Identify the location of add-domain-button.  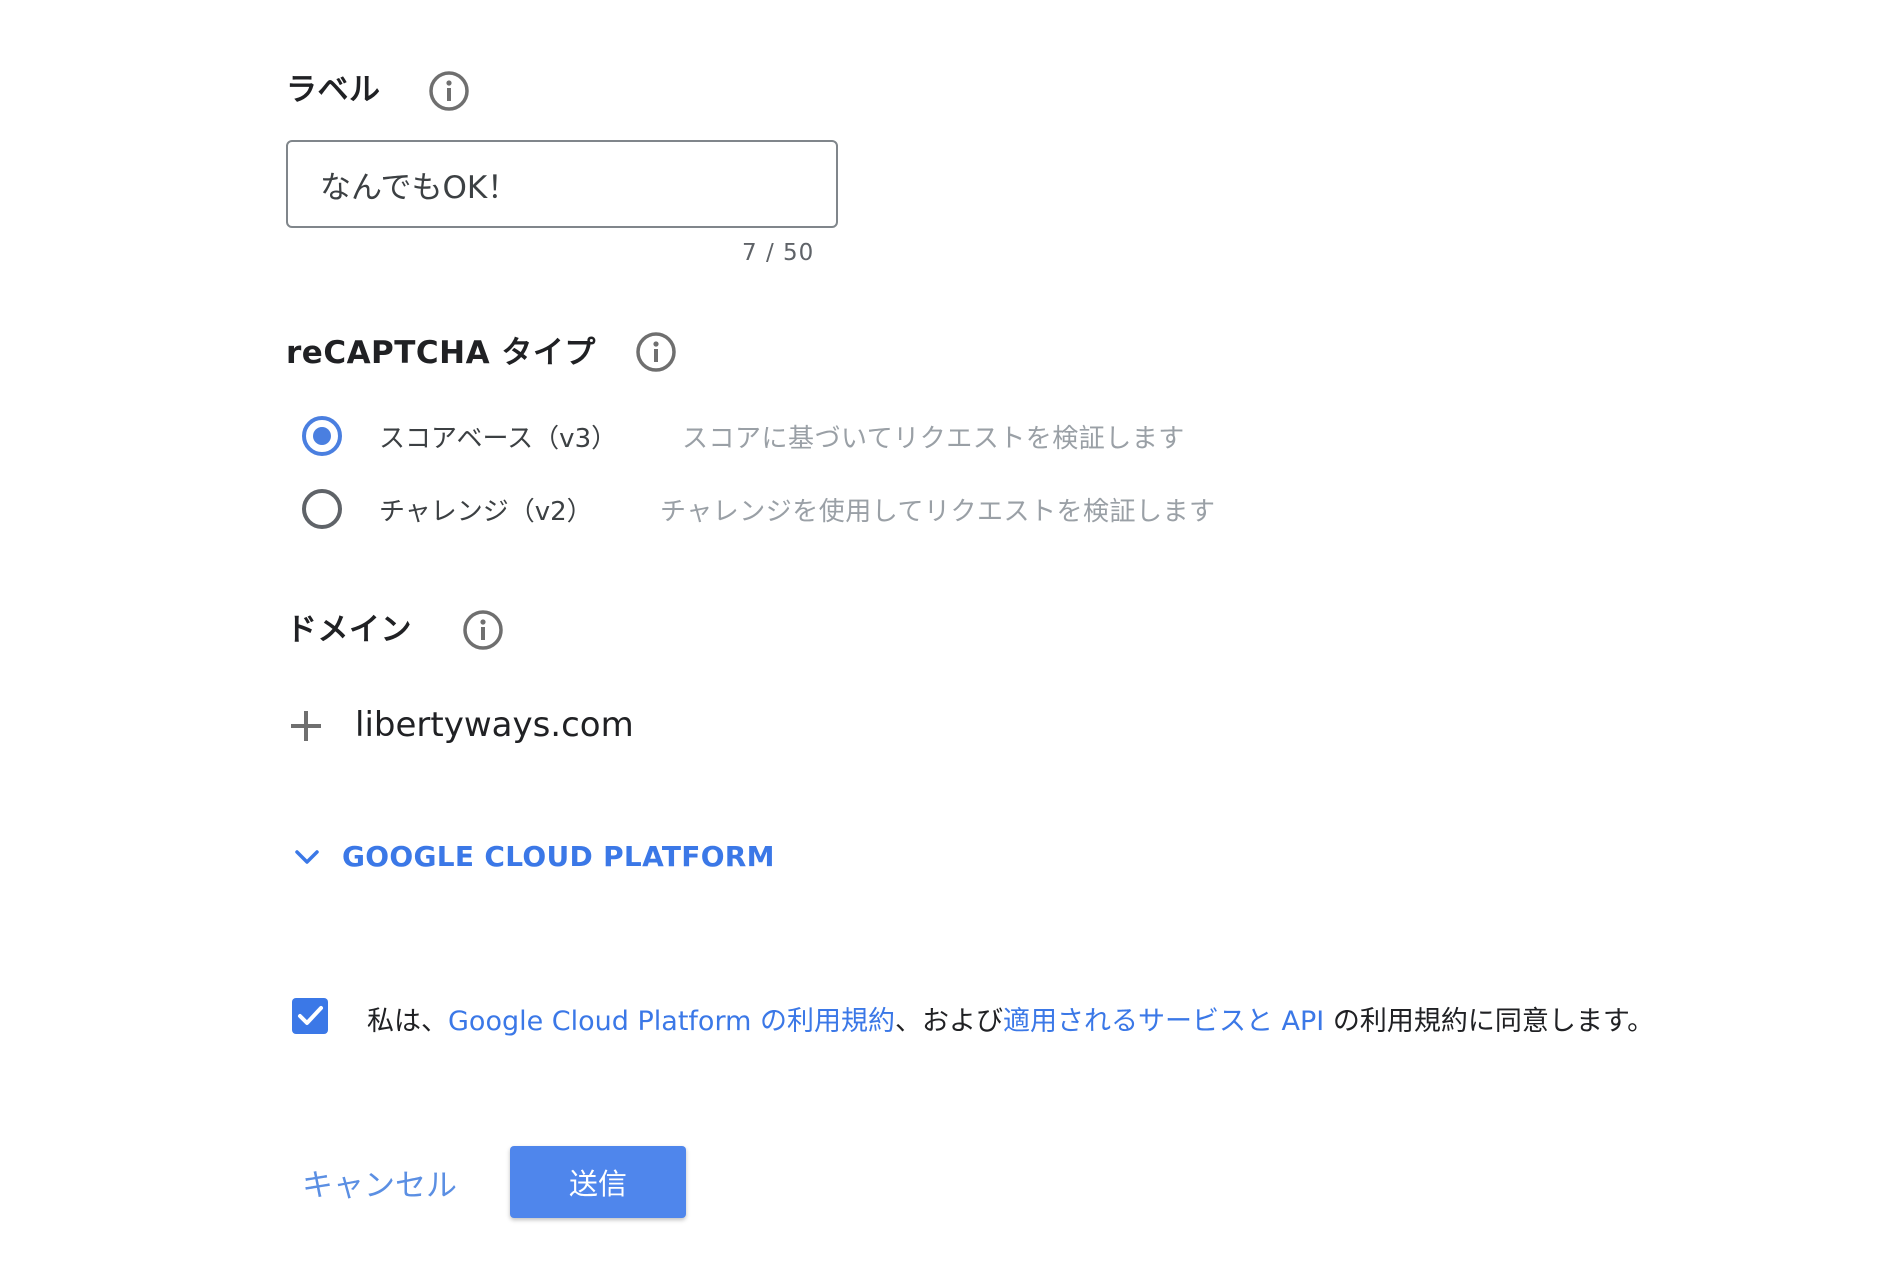
(306, 728).